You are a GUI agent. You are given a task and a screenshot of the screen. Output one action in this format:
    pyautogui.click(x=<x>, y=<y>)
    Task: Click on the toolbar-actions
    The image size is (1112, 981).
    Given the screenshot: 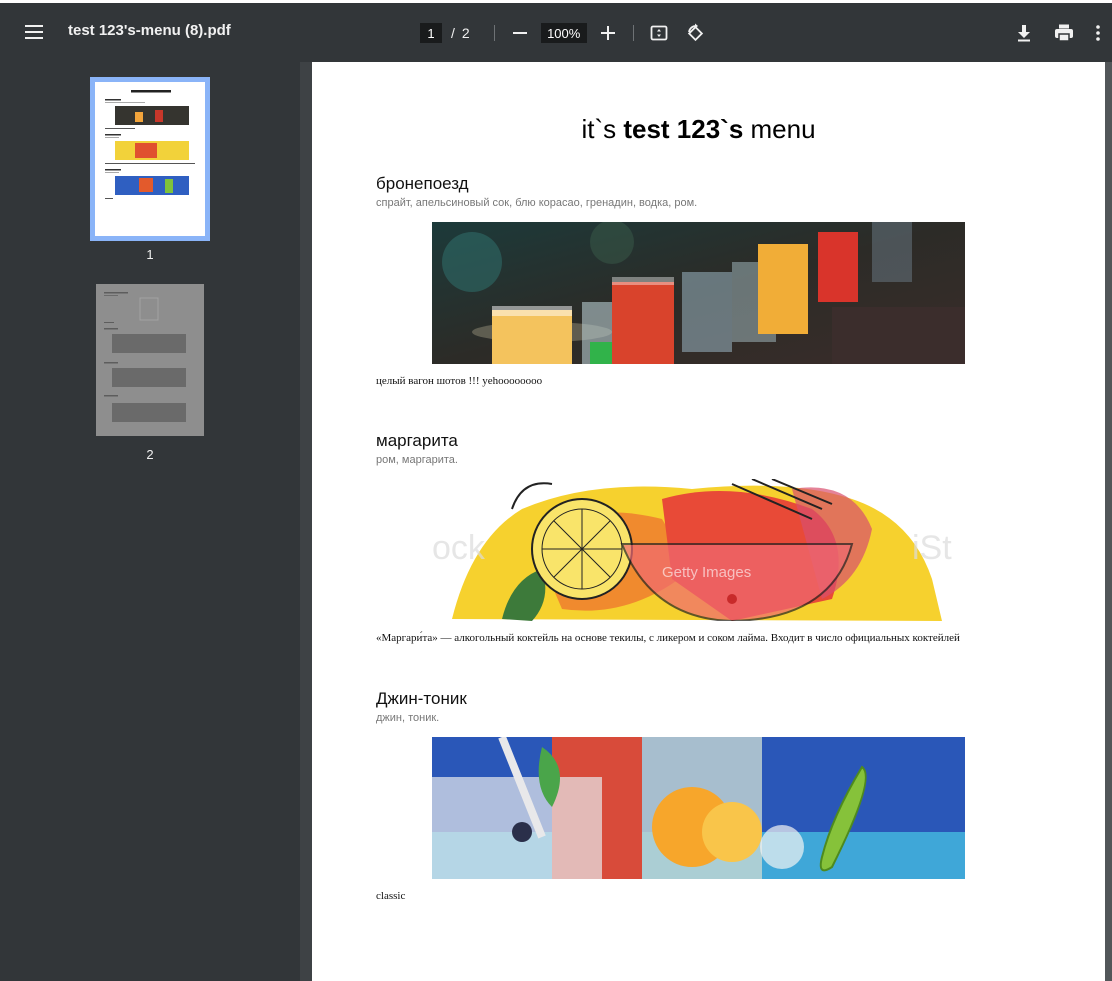 What is the action you would take?
    pyautogui.click(x=1058, y=33)
    